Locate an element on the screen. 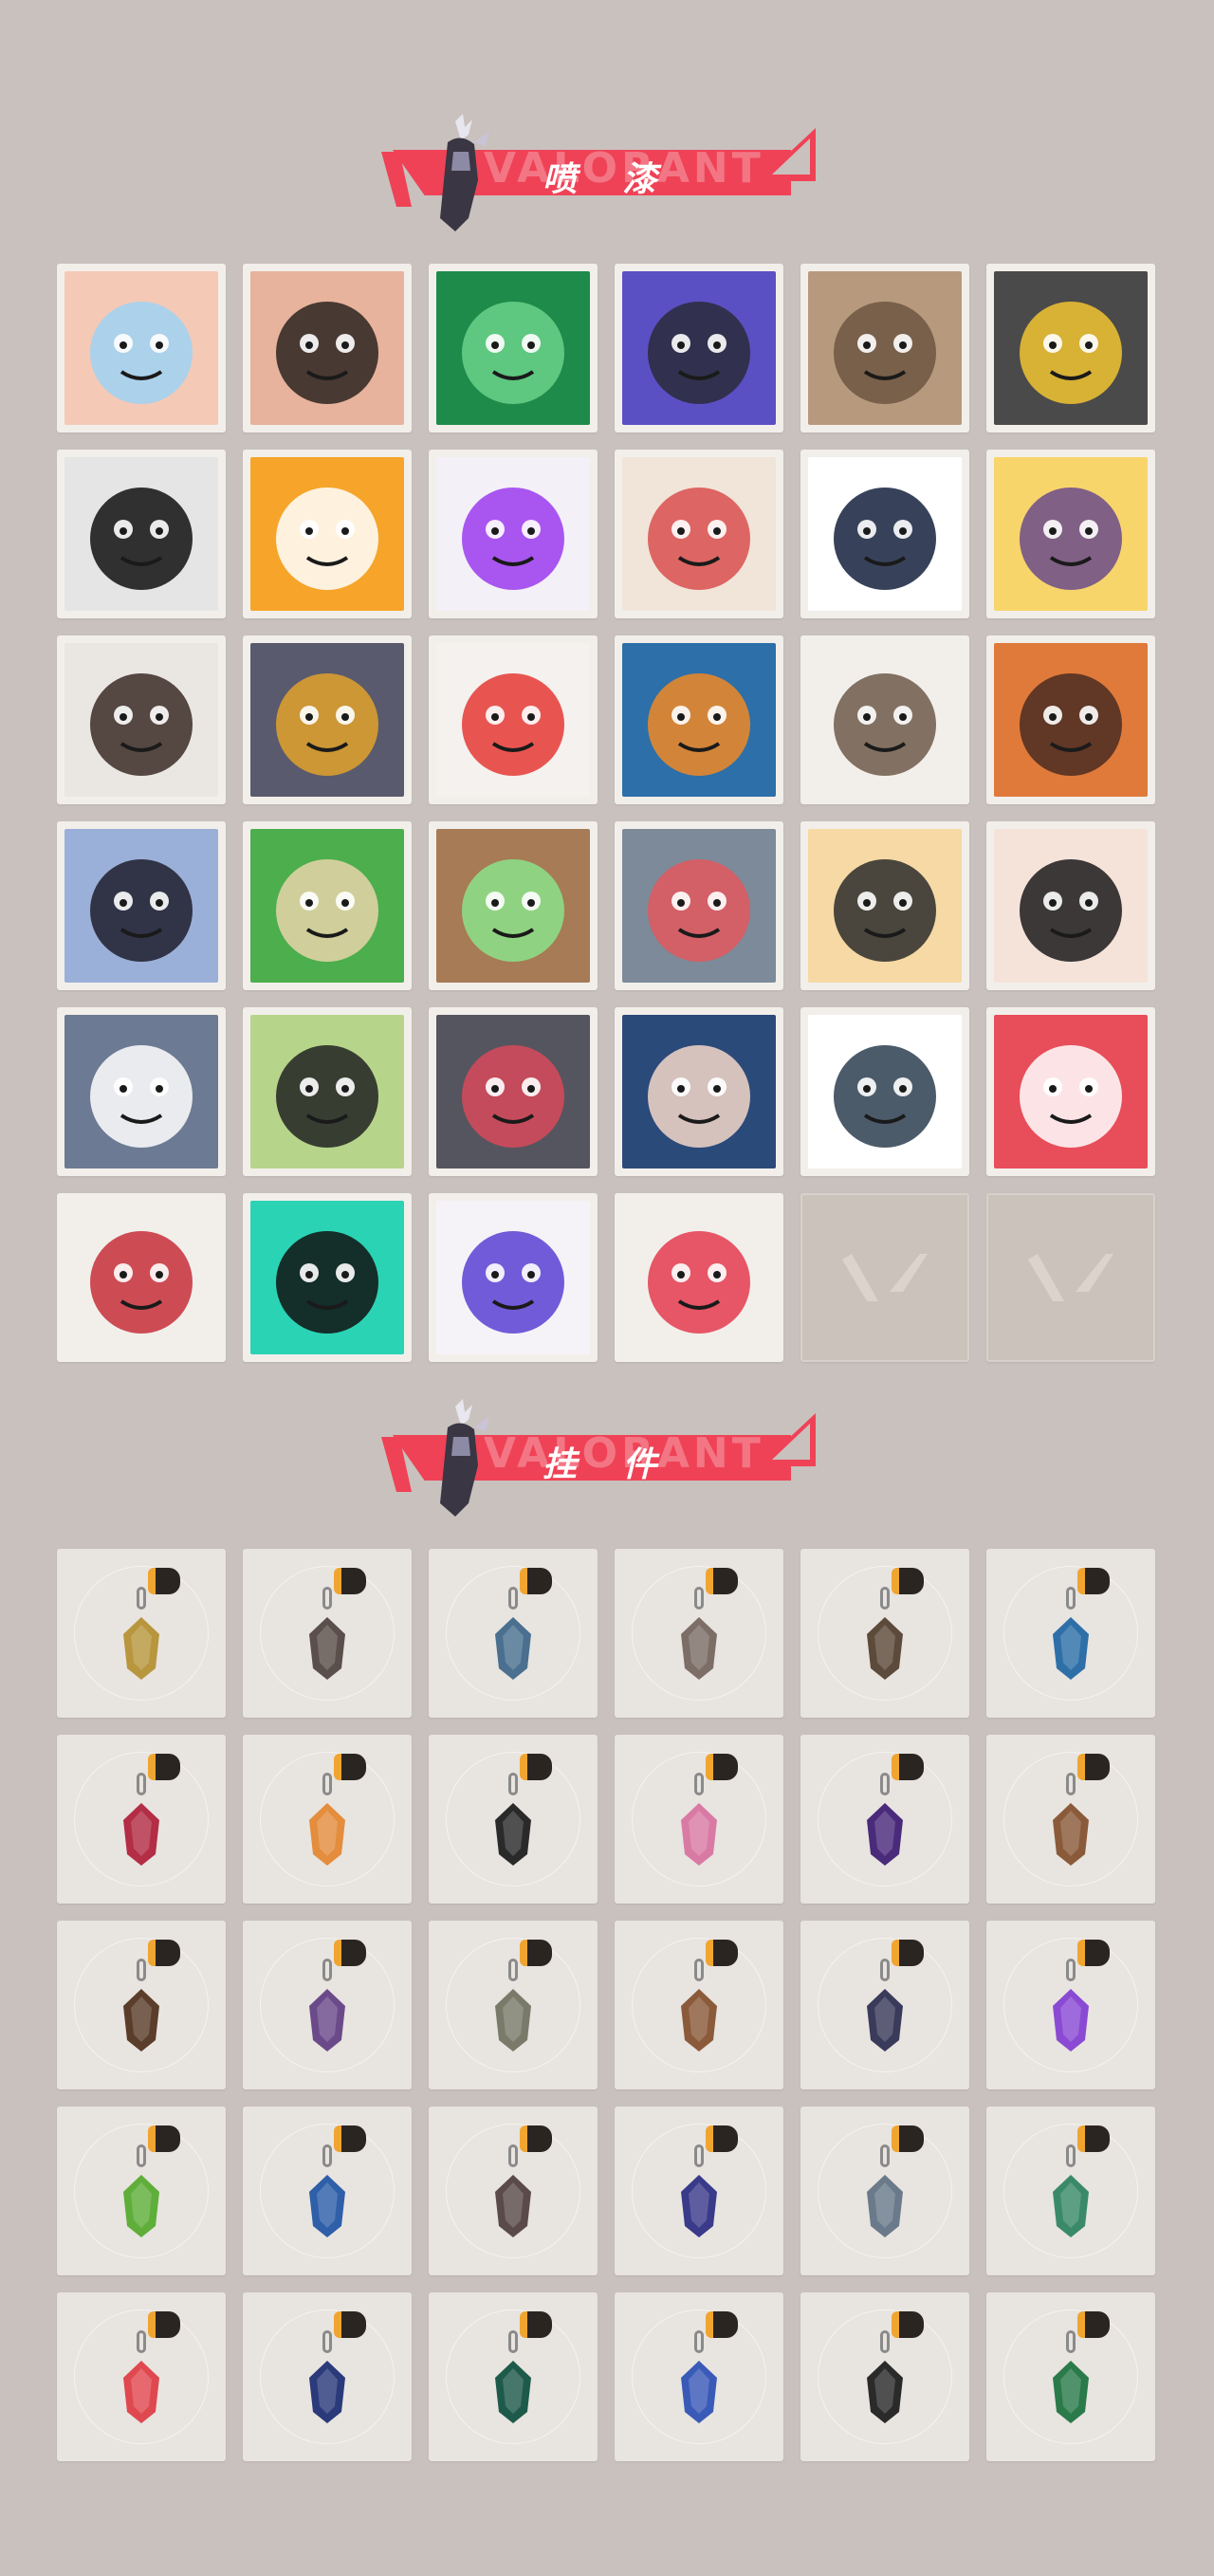 The width and height of the screenshot is (1214, 2576). beanie-penguin-spray is located at coordinates (141, 1091).